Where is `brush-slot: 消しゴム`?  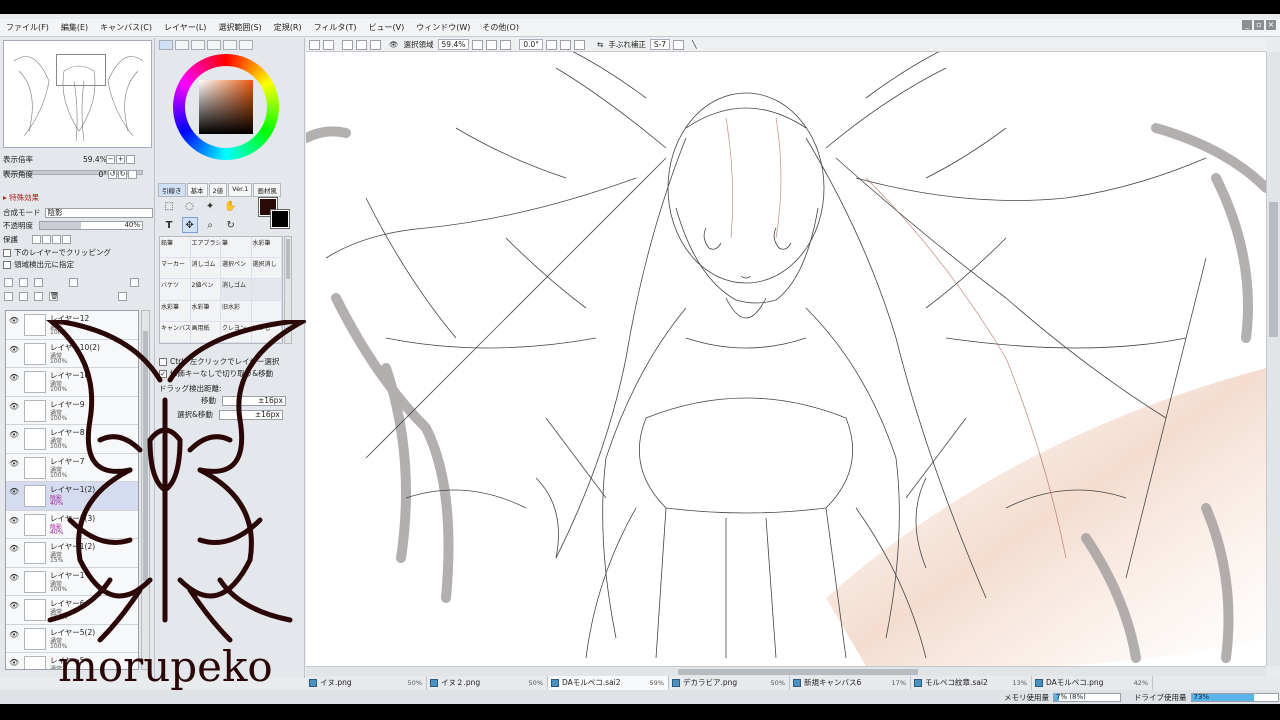
brush-slot: 消しゴム is located at coordinates (205, 269).